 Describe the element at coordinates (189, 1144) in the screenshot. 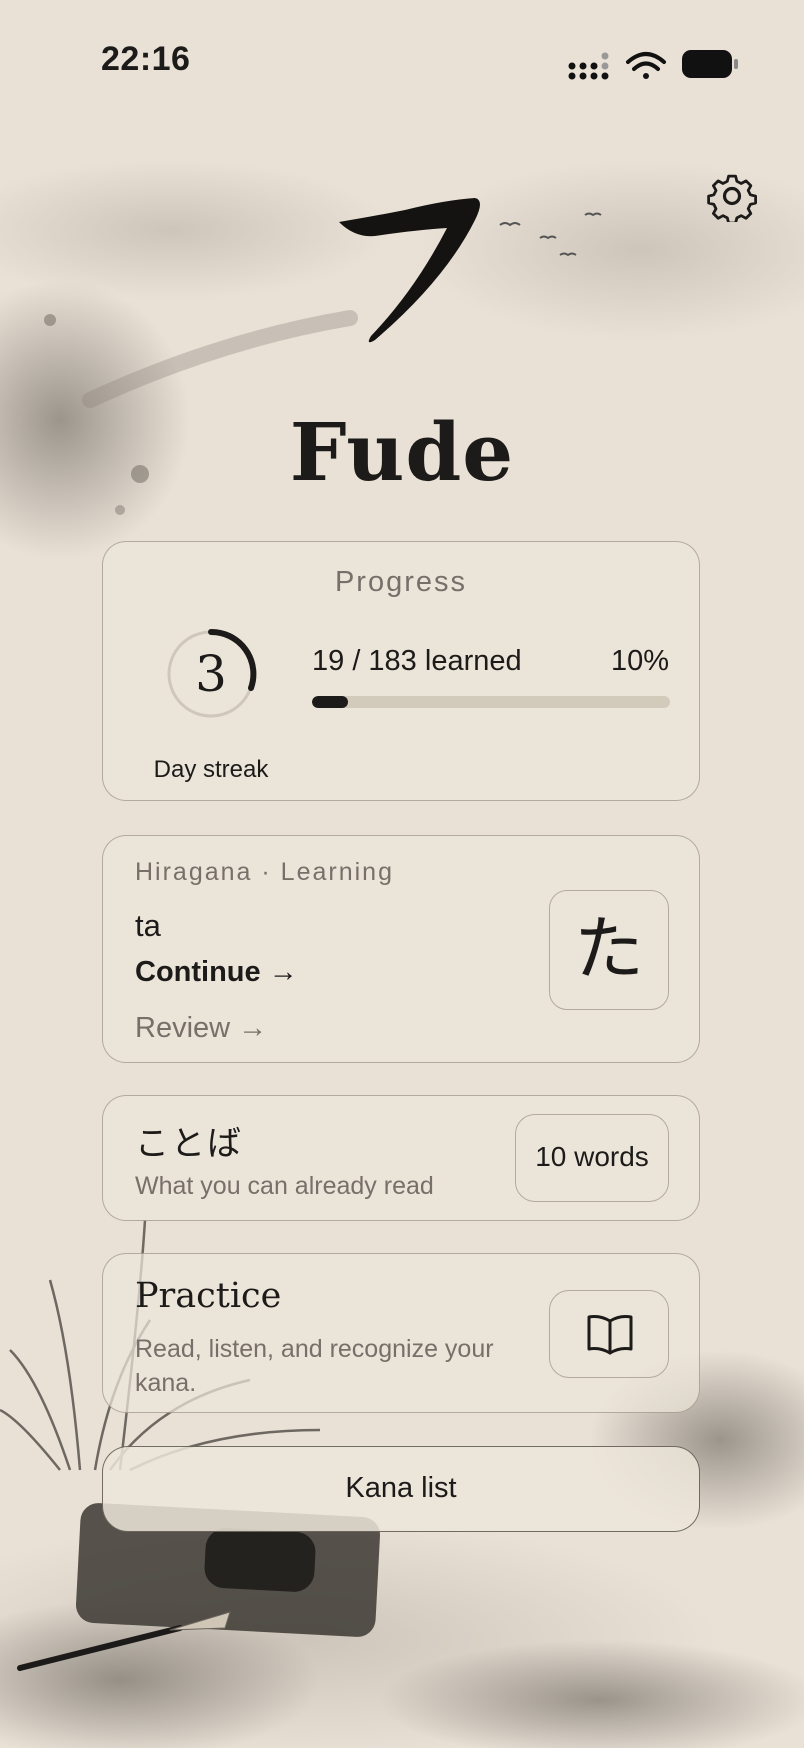

I see `words-title: ことば` at that location.